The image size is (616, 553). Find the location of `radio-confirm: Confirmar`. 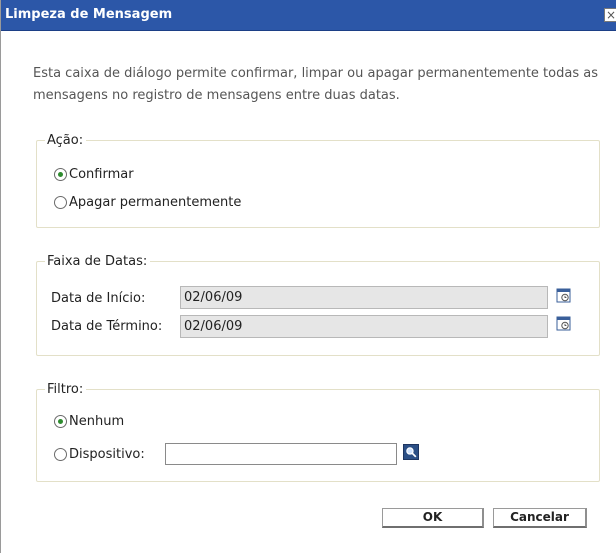

radio-confirm: Confirmar is located at coordinates (94, 174).